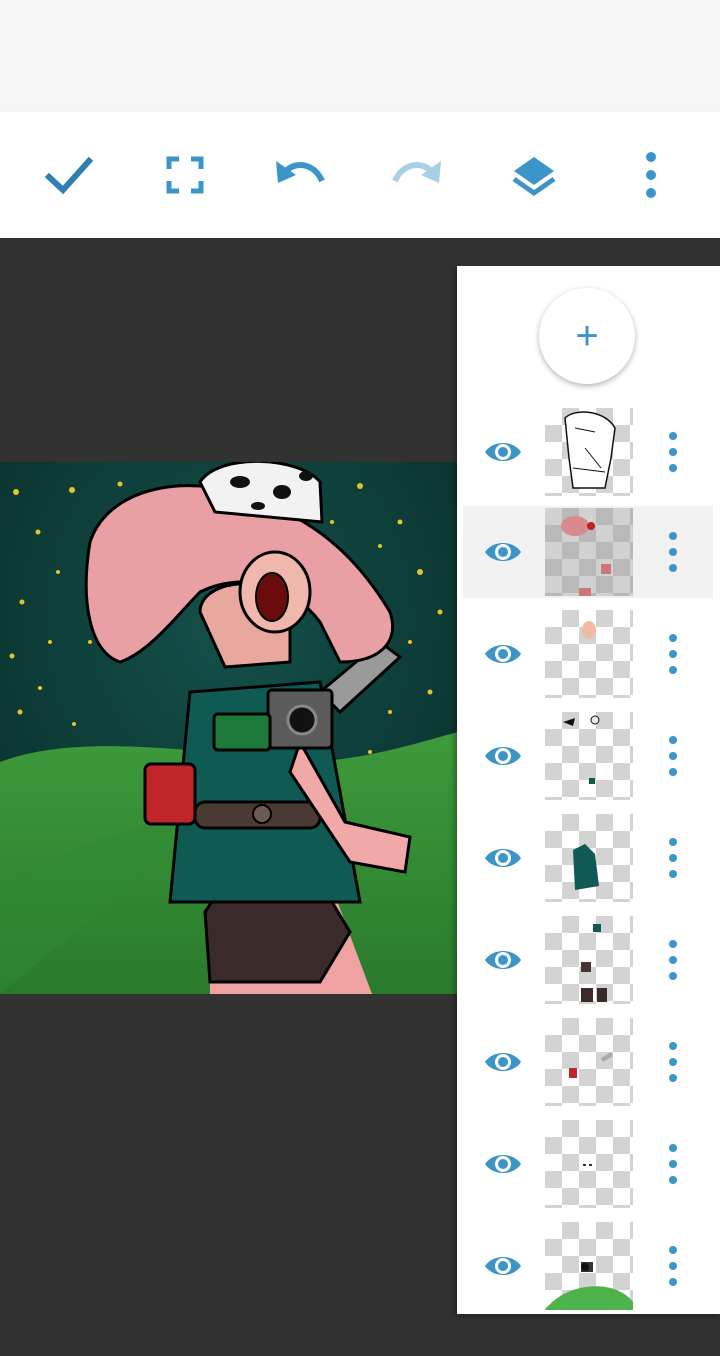 The width and height of the screenshot is (720, 1356). What do you see at coordinates (360, 175) in the screenshot?
I see `toolbar` at bounding box center [360, 175].